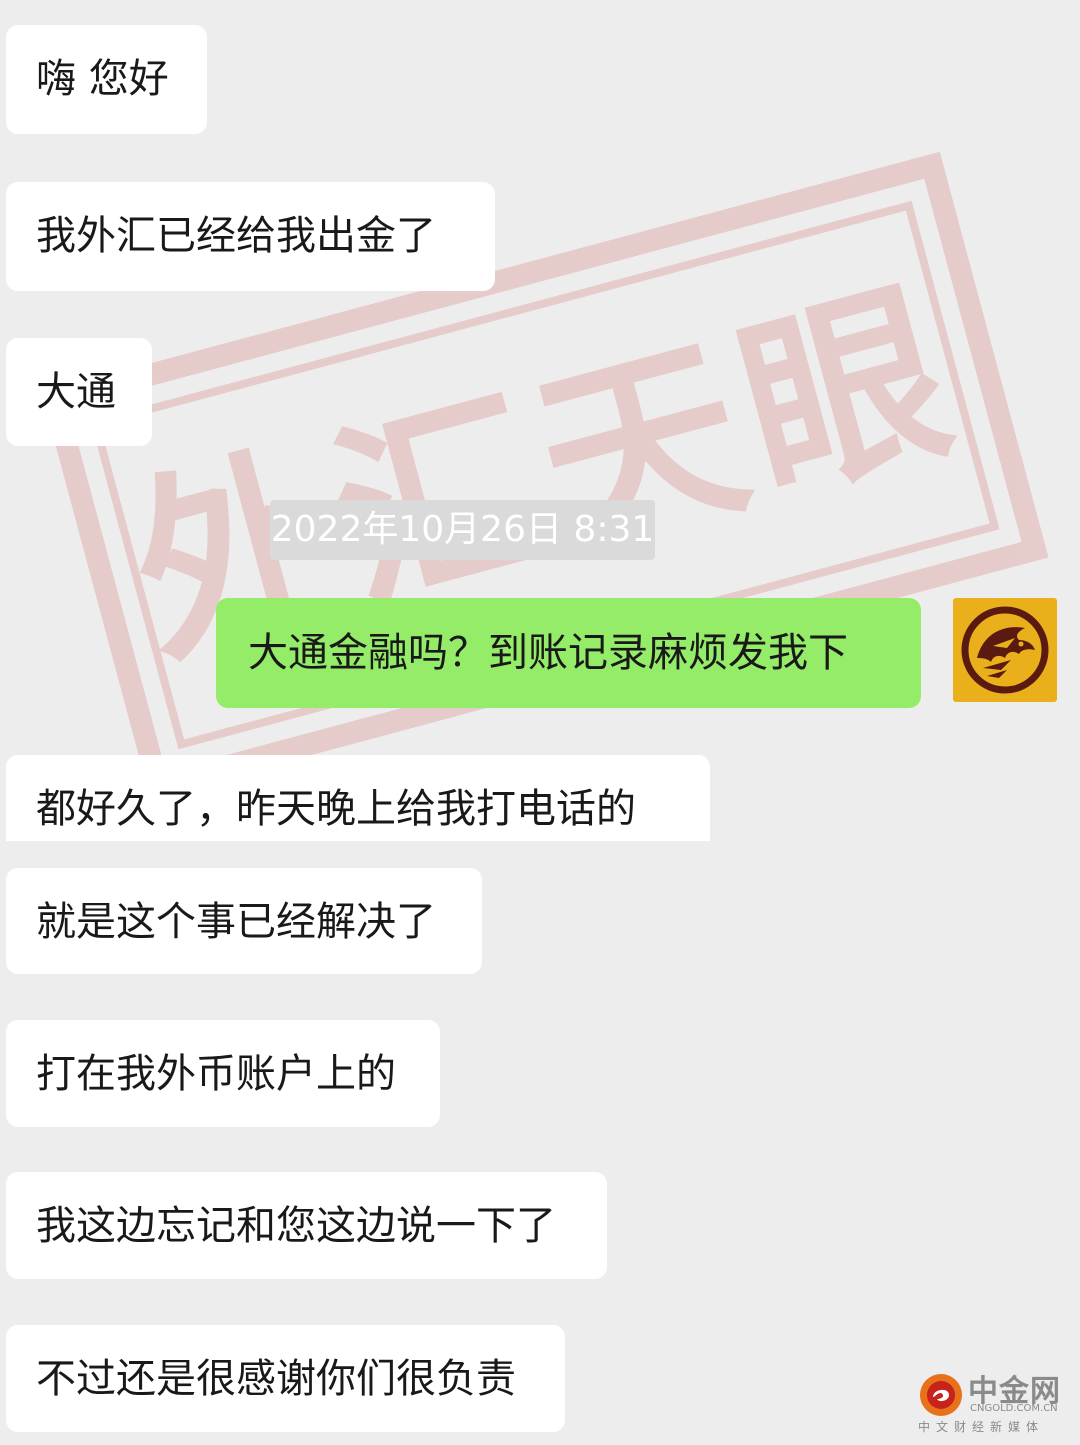  Describe the element at coordinates (1014, 1408) in the screenshot. I see `site-url: CNGOLD.COM.CN` at that location.